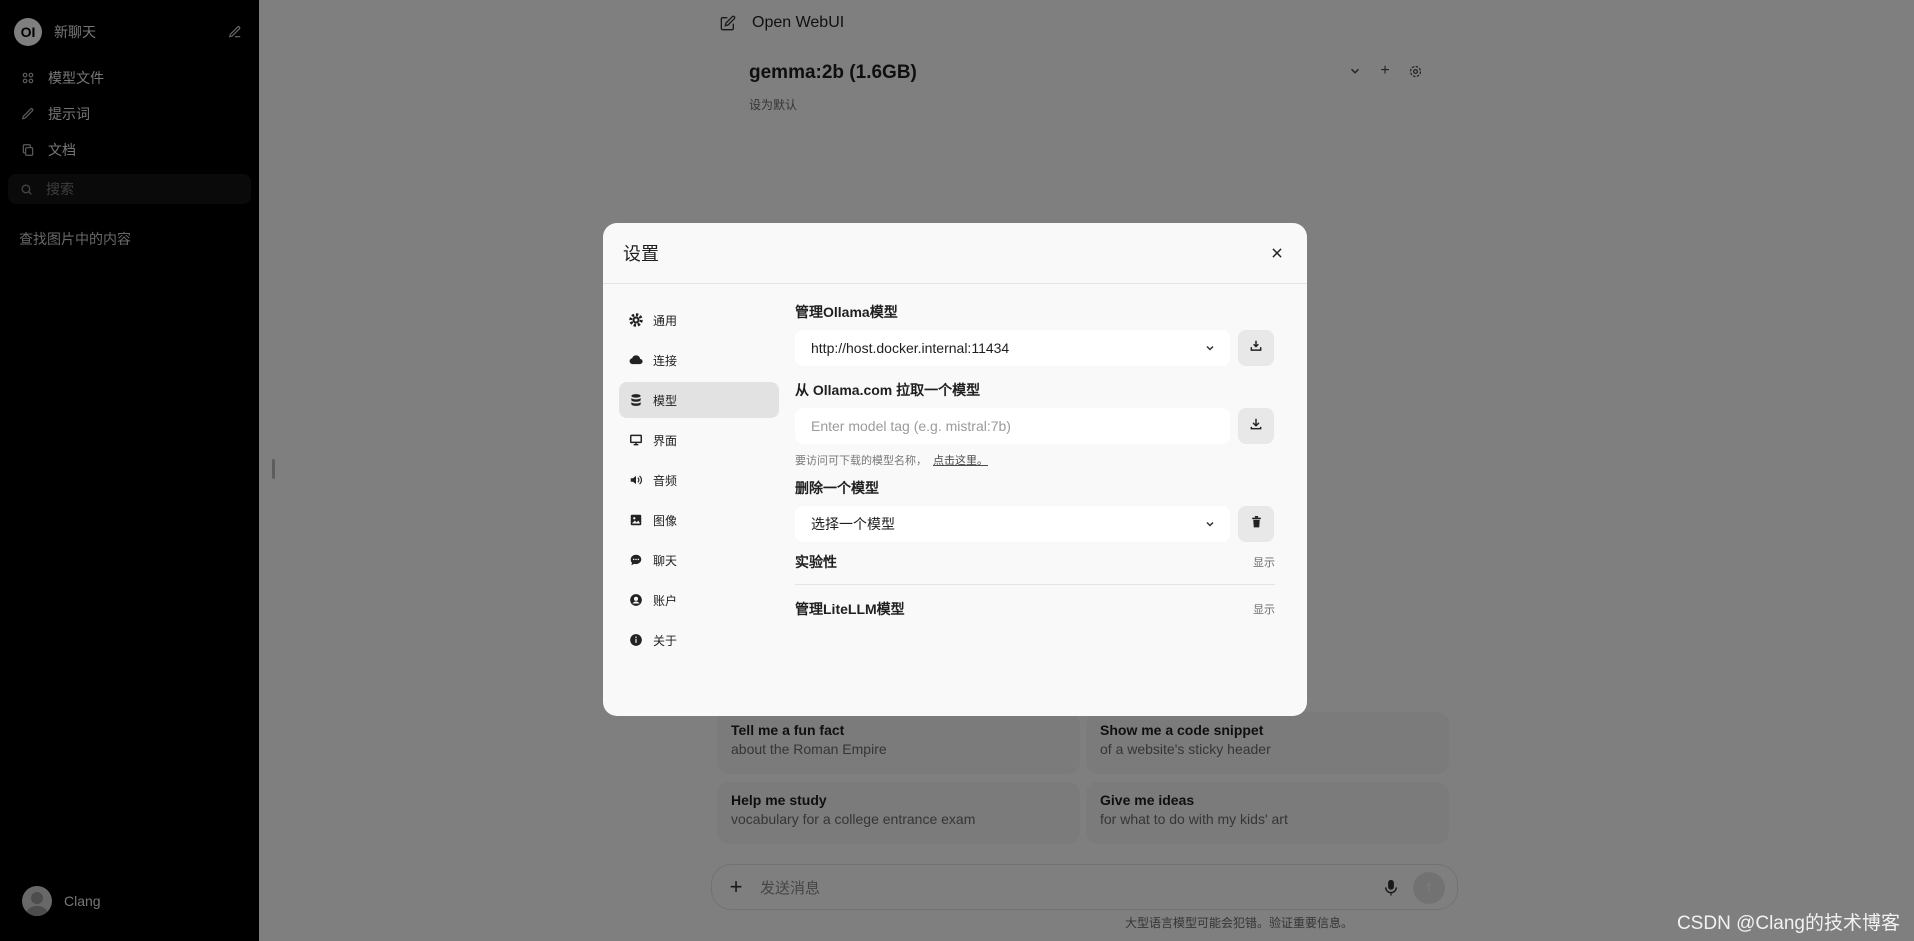 Image resolution: width=1914 pixels, height=941 pixels. Describe the element at coordinates (665, 440) in the screenshot. I see `tab-label: 界面` at that location.